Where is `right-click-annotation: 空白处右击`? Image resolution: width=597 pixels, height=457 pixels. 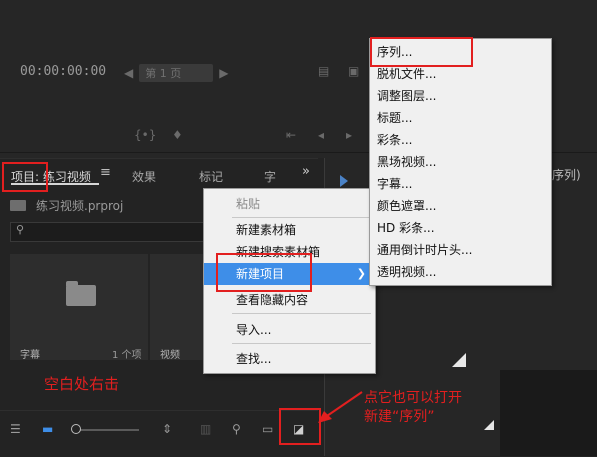 right-click-annotation: 空白处右击 is located at coordinates (82, 384).